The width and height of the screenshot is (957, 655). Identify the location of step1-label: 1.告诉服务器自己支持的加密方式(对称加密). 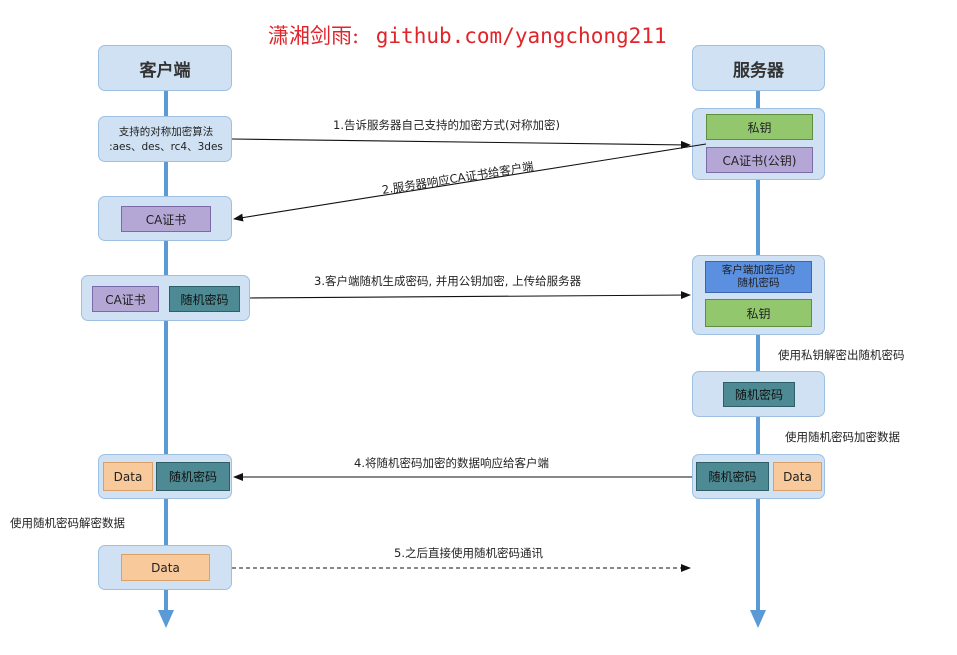
(446, 125).